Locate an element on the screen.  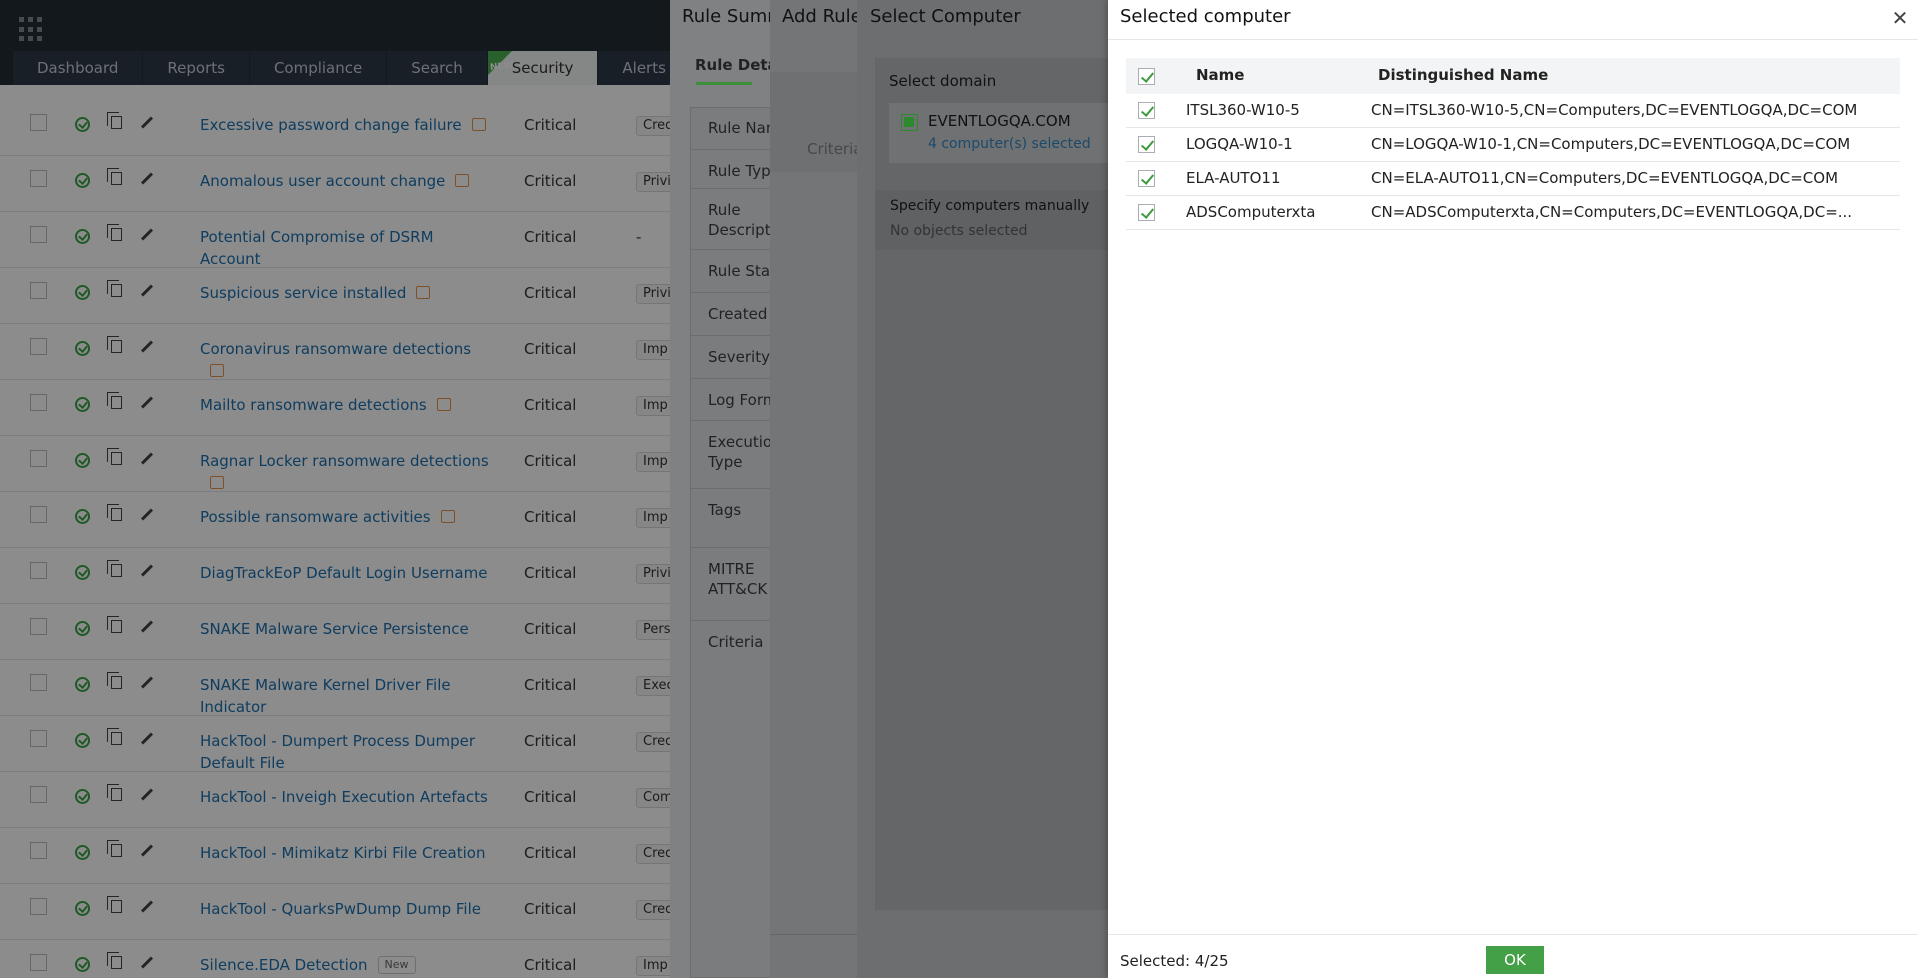
domain-name: EVENTLOGQA.COM is located at coordinates (999, 121).